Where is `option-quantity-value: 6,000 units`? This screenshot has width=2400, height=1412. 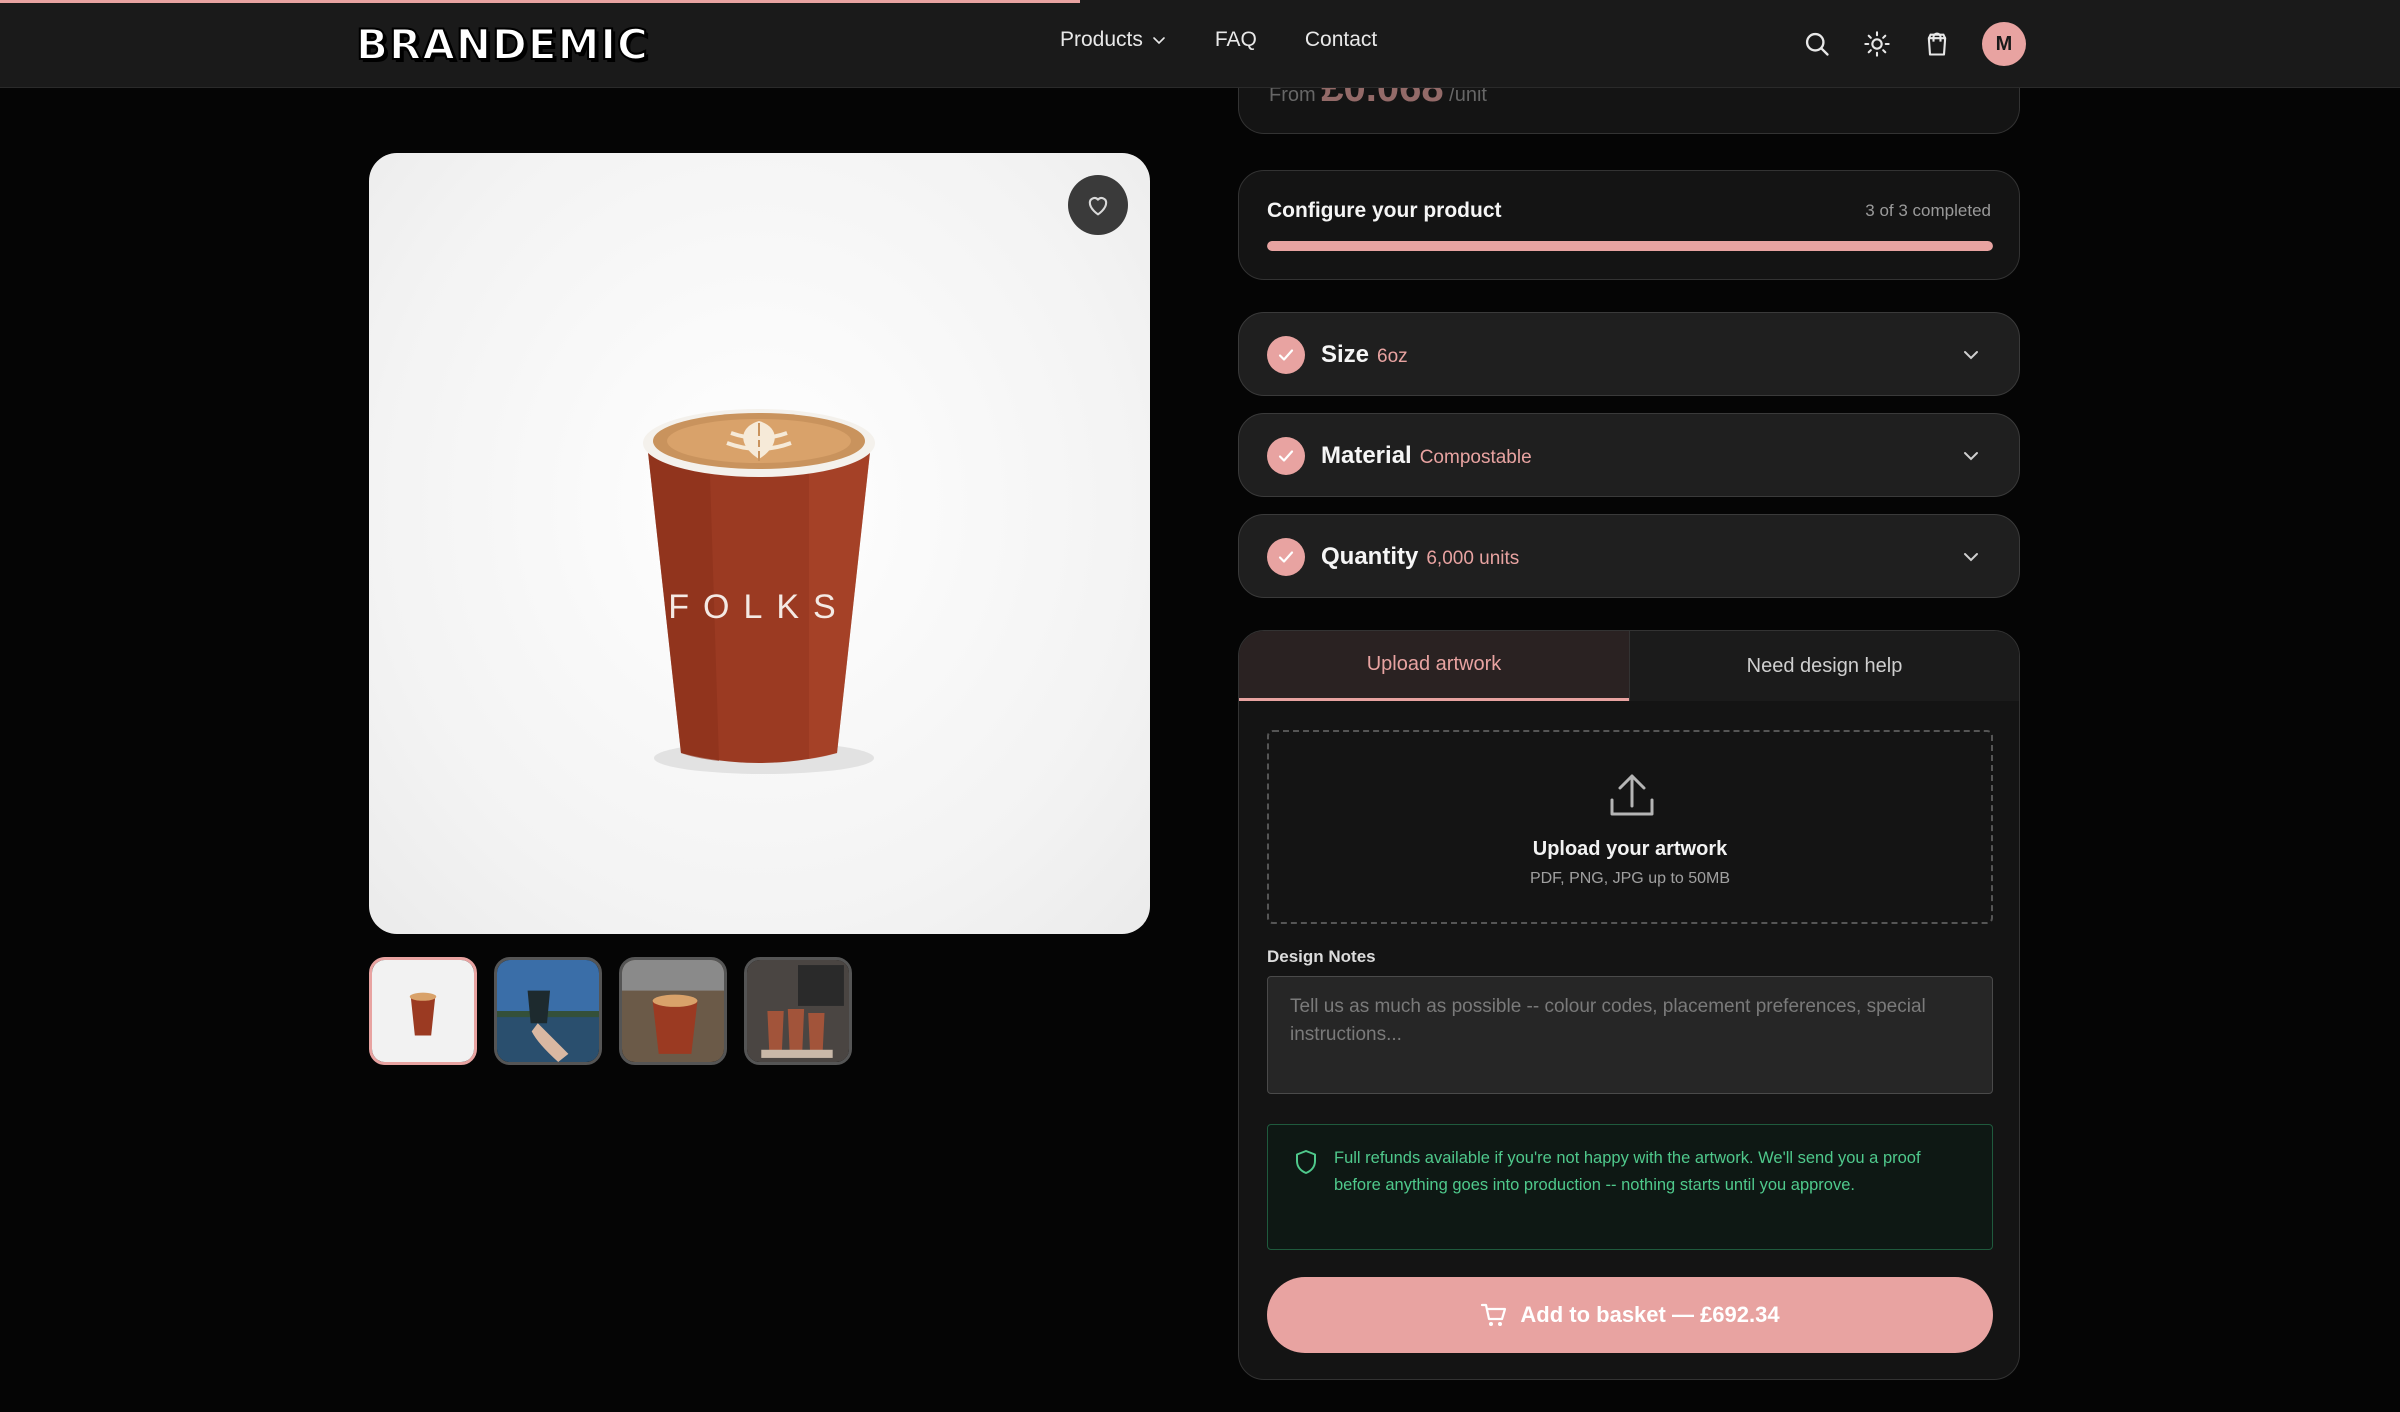
option-quantity-value: 6,000 units is located at coordinates (1473, 558).